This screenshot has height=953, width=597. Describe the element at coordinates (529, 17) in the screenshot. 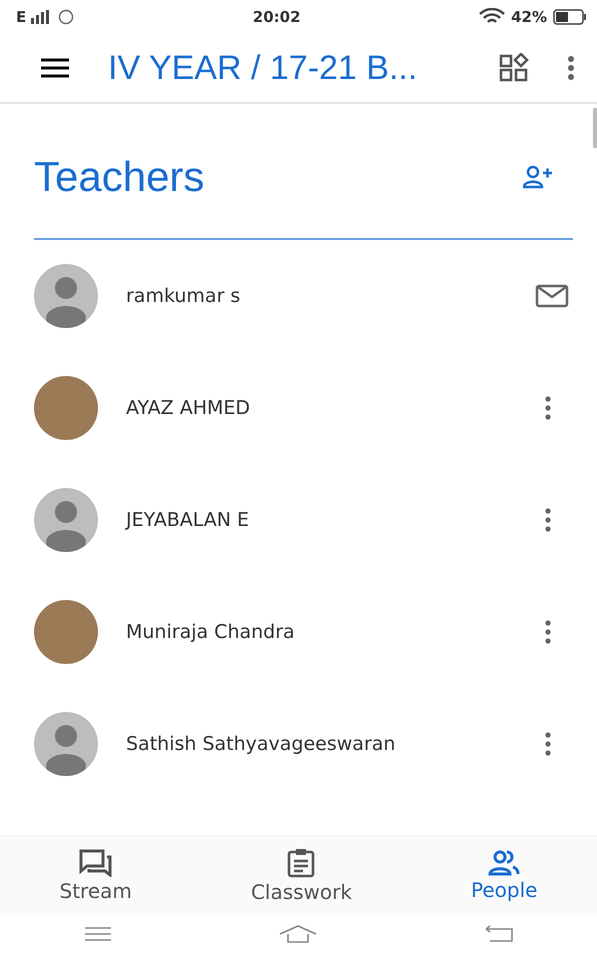

I see `battery-percent: 42%` at that location.